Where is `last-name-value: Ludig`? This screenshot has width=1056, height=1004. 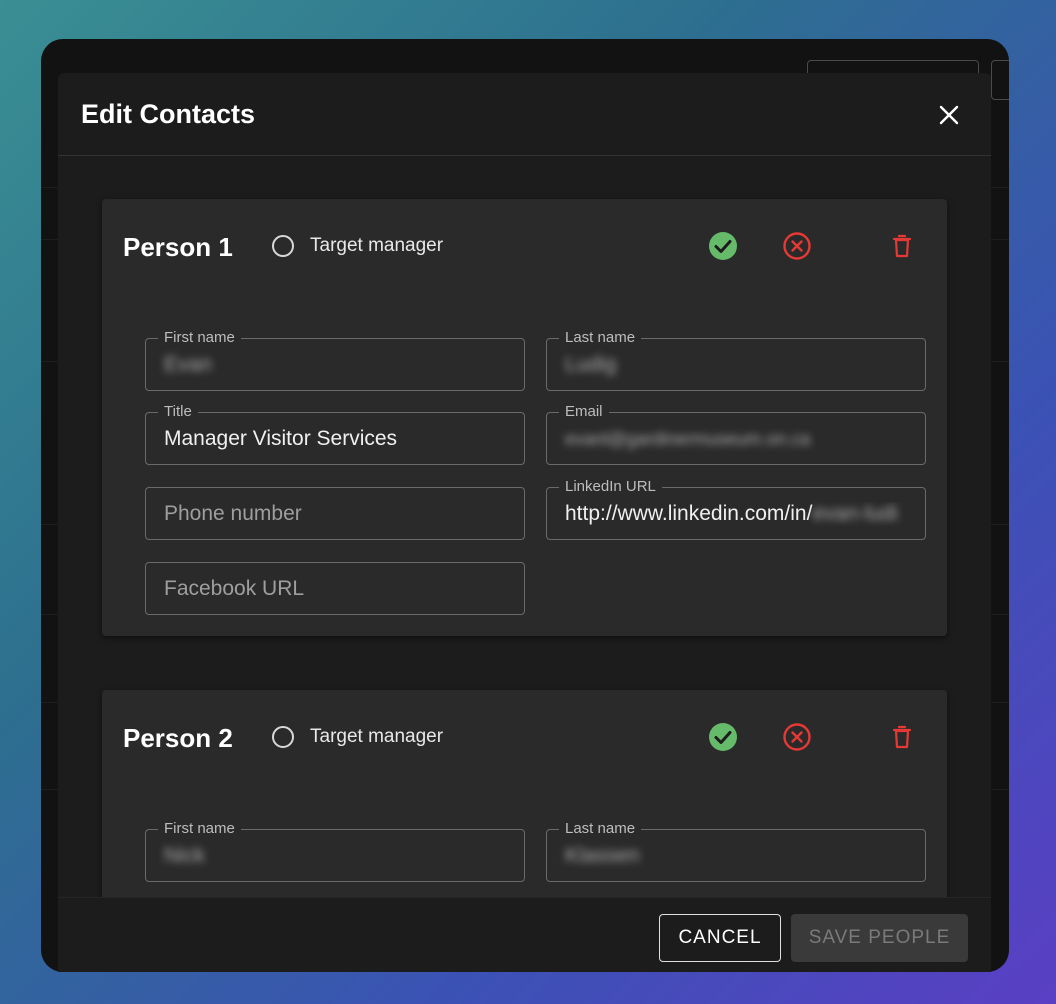 last-name-value: Ludig is located at coordinates (591, 364).